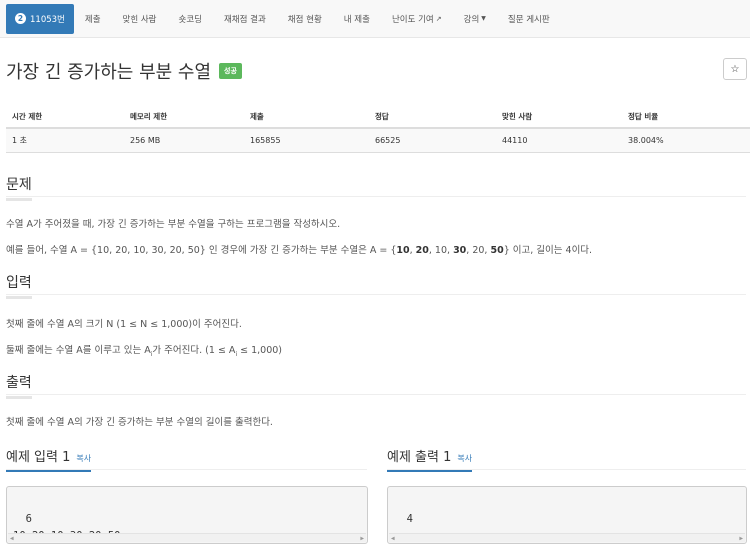  I want to click on value-submissions: 165855, so click(306, 140).